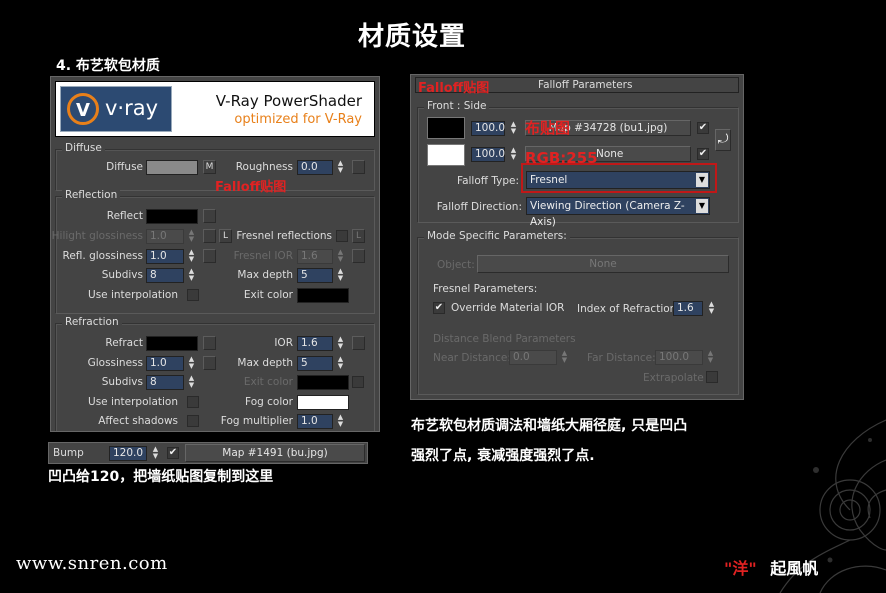 This screenshot has width=886, height=593. Describe the element at coordinates (472, 358) in the screenshot. I see `near-distance-label: Near Distance:` at that location.